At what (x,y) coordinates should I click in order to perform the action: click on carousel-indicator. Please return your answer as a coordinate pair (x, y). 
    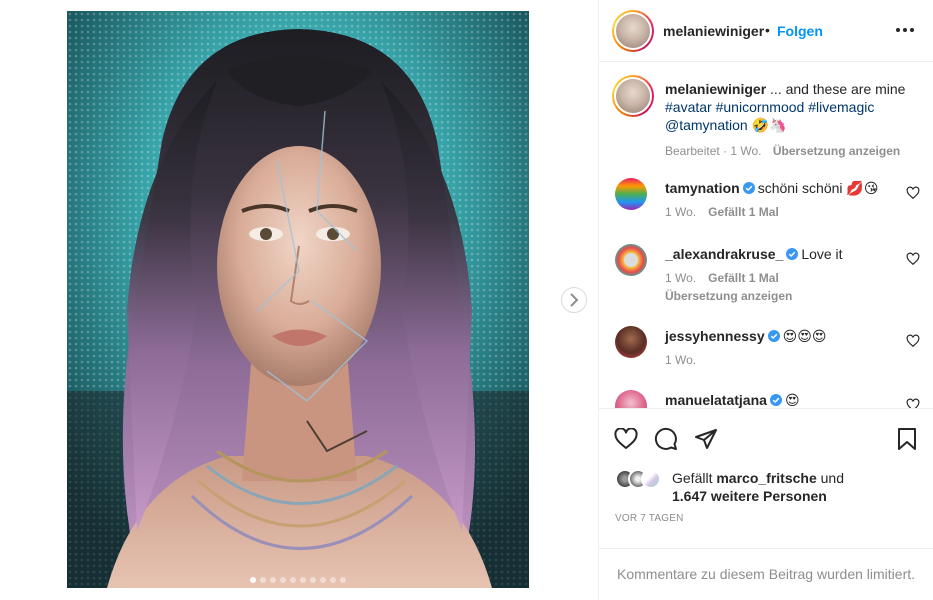
    Looking at the image, I should click on (298, 580).